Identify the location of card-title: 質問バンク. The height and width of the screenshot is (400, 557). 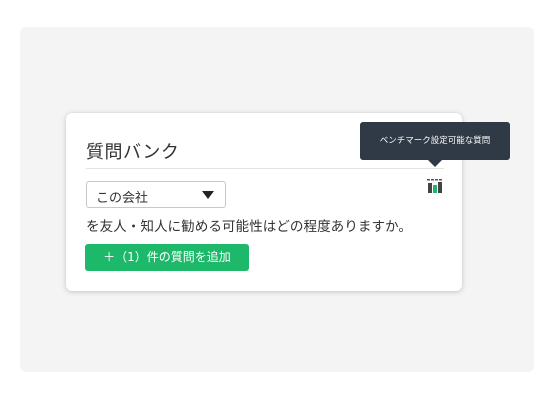
(133, 152).